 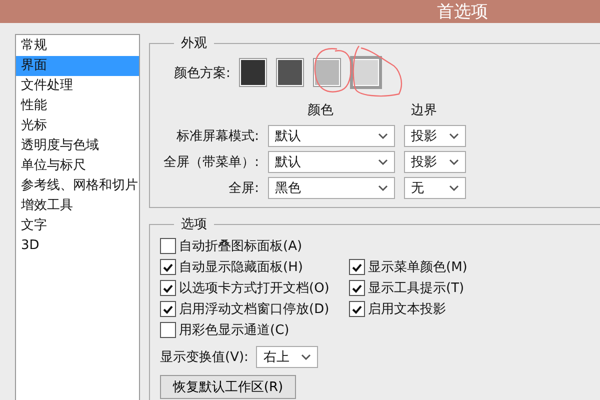 I want to click on field-label: 全屏（带菜单）:, so click(x=210, y=162).